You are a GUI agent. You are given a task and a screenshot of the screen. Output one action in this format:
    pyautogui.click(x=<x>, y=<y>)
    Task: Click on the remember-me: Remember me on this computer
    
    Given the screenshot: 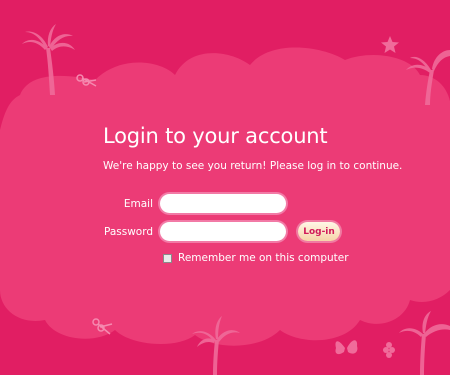 What is the action you would take?
    pyautogui.click(x=256, y=258)
    